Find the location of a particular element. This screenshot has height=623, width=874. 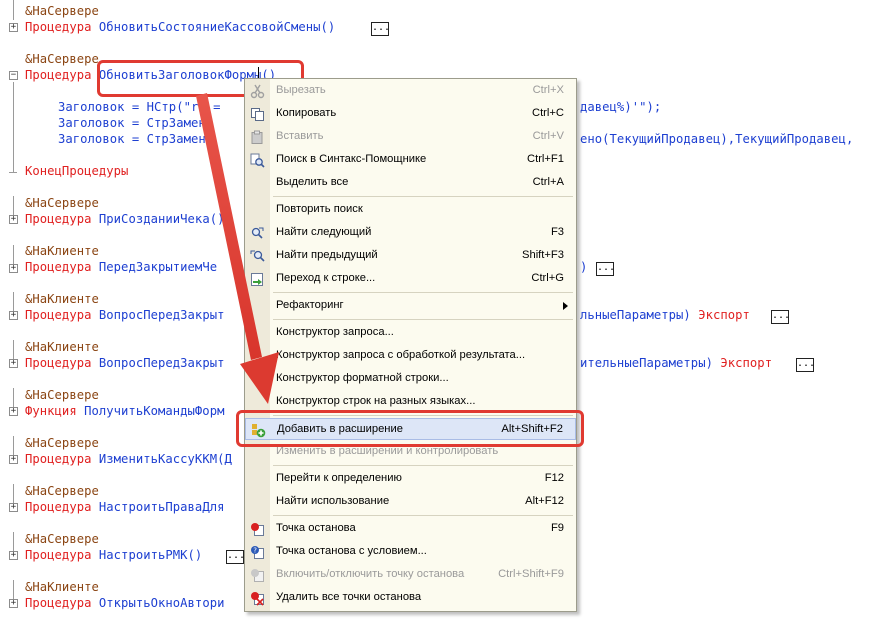

menu-item-goto-definition: Перейти к определению F12 is located at coordinates (410, 479).